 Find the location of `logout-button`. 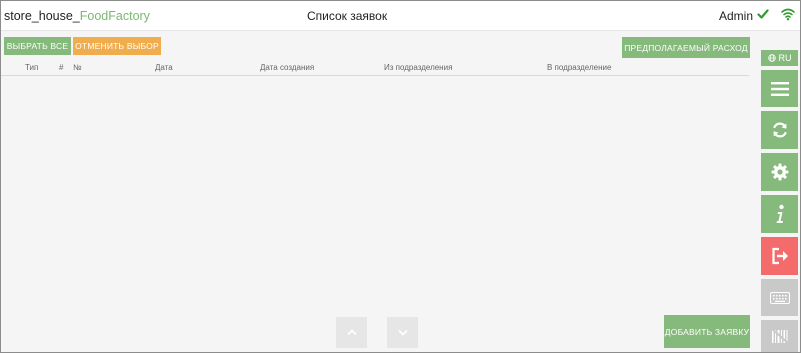

logout-button is located at coordinates (779, 256).